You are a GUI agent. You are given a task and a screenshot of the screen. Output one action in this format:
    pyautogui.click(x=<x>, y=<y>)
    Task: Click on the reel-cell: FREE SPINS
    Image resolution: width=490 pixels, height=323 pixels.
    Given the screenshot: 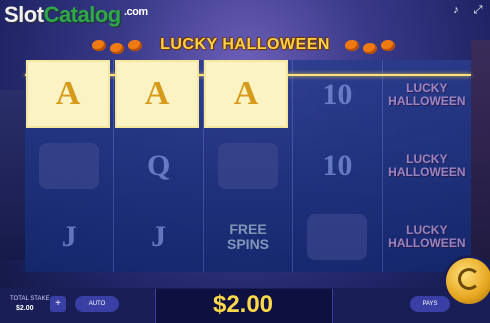 What is the action you would take?
    pyautogui.click(x=248, y=236)
    